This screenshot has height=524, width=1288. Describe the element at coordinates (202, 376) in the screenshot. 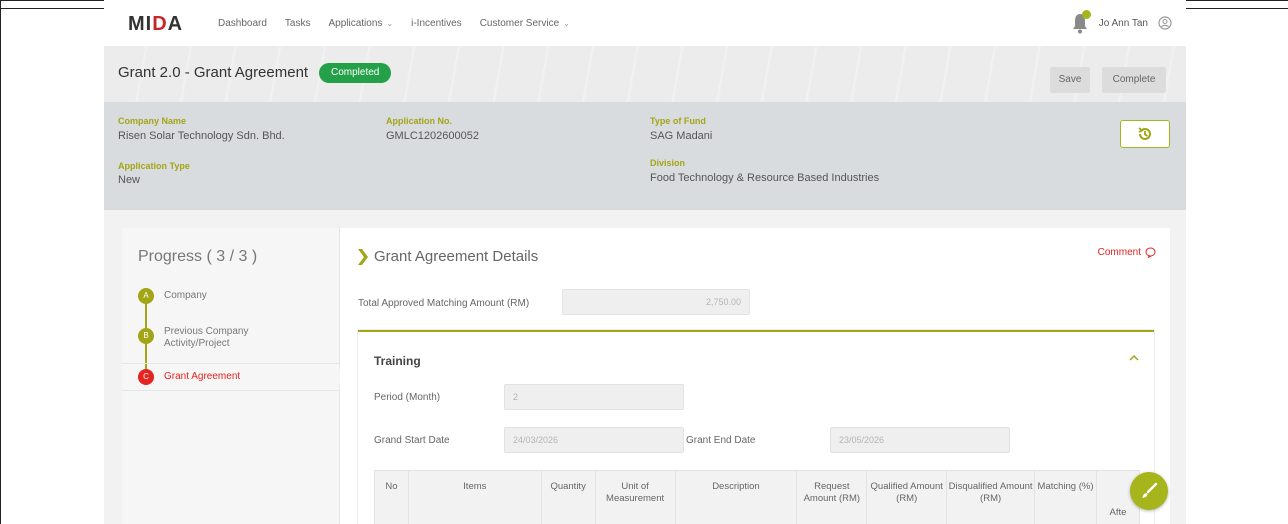

I see `step-label: Grant Agreement` at that location.